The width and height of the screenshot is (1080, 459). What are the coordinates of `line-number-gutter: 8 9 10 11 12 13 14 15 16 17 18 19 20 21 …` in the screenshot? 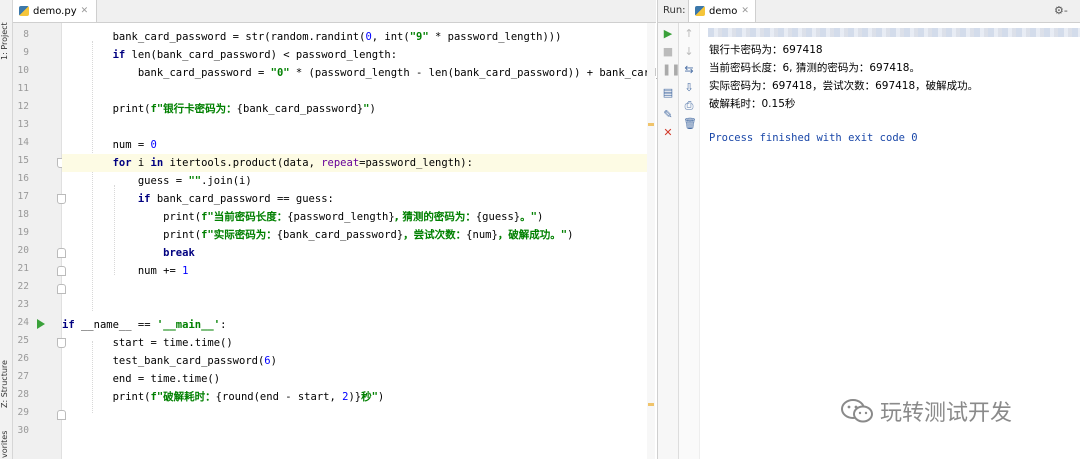 It's located at (39, 241).